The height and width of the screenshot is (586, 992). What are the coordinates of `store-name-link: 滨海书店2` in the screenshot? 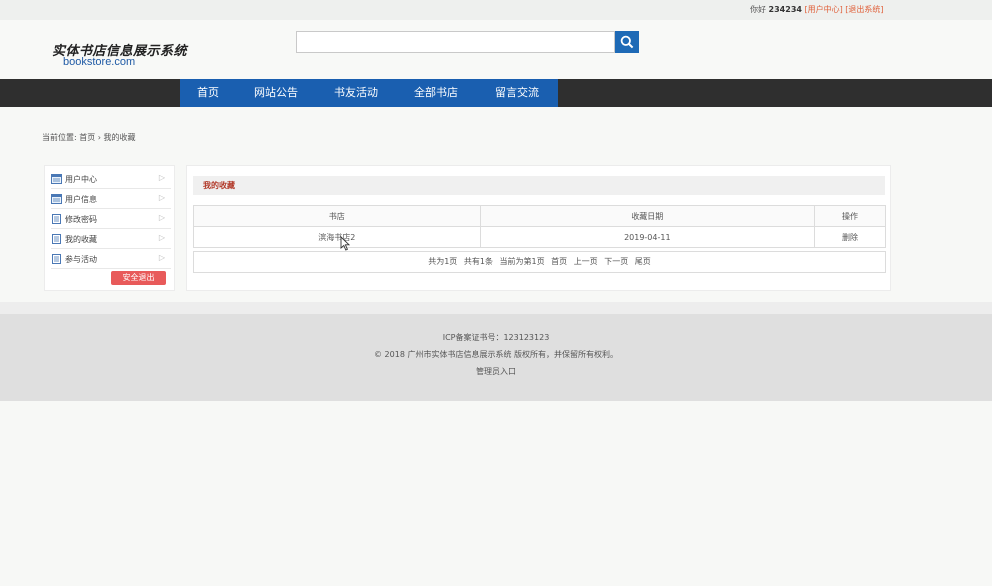 It's located at (337, 237).